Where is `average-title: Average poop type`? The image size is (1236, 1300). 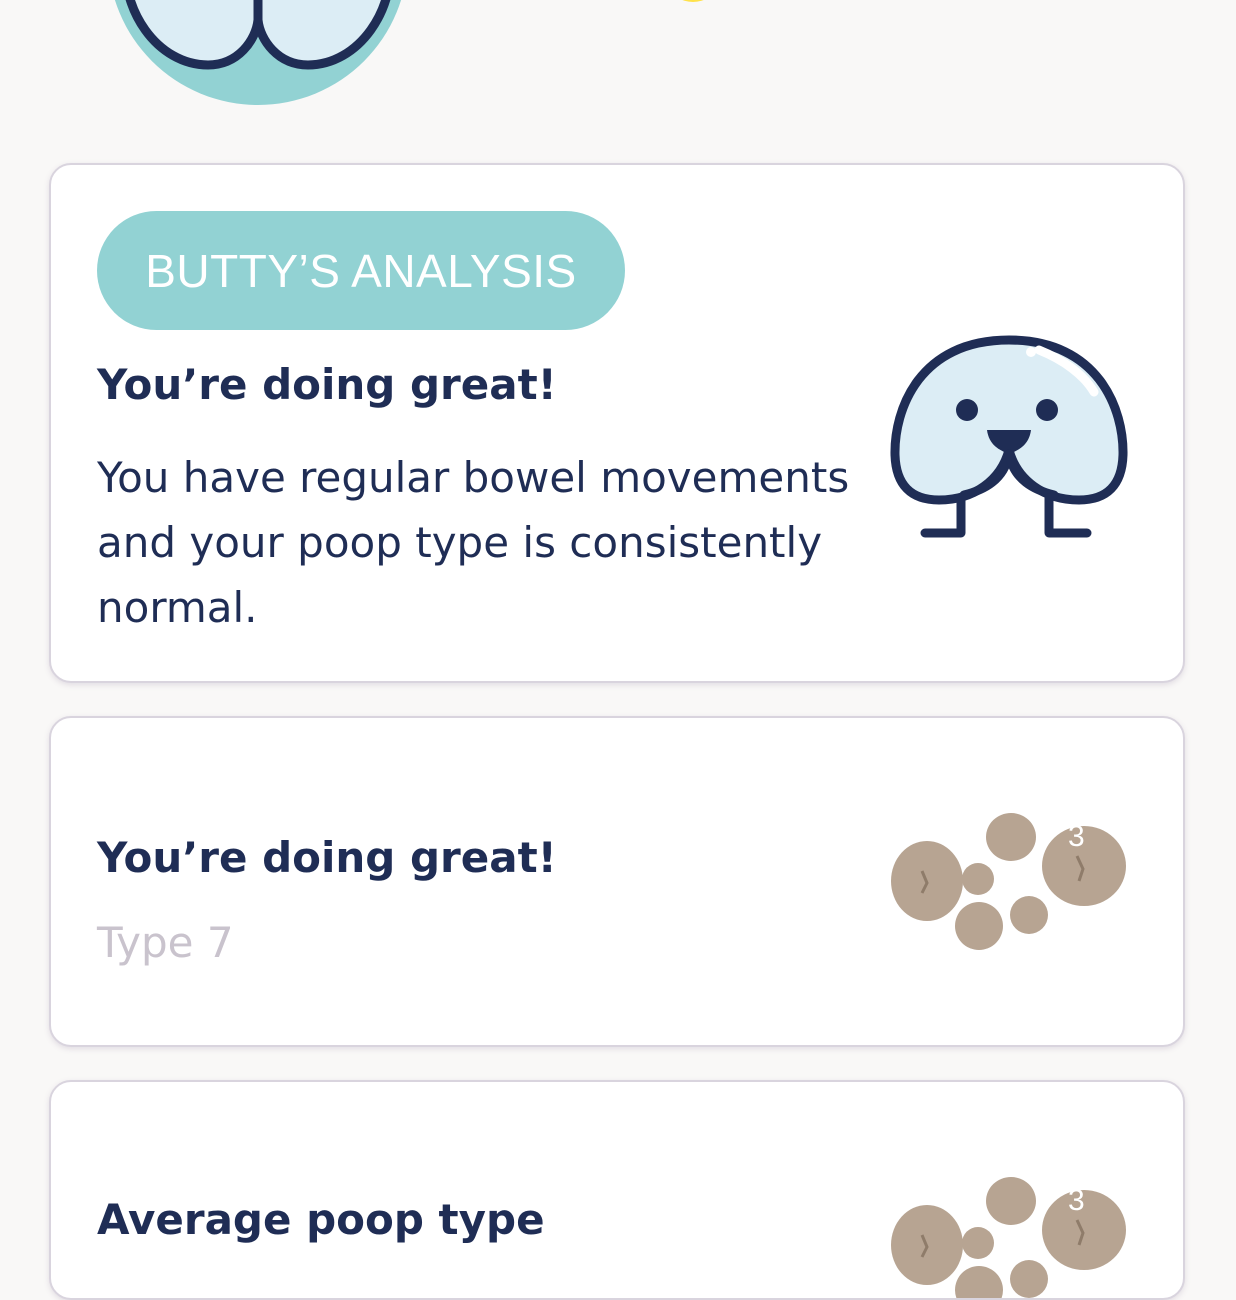 average-title: Average poop type is located at coordinates (321, 1219).